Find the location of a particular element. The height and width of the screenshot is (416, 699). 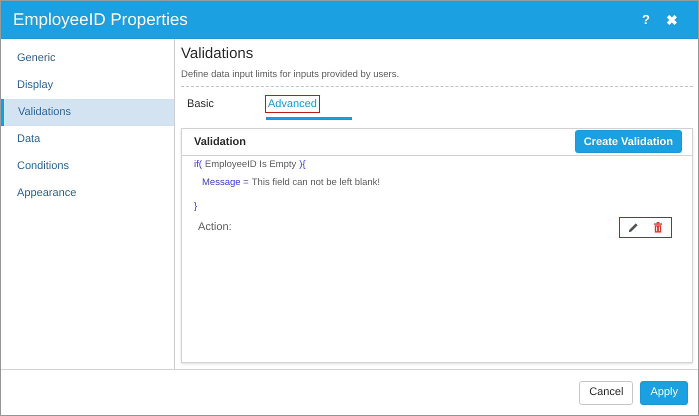

tab: Advanced is located at coordinates (292, 104).